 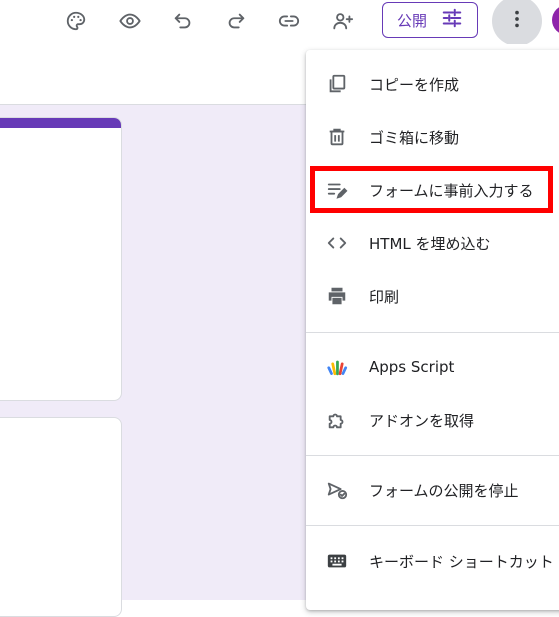 I want to click on menu-item-embed-html: HTML を埋め込む, so click(x=432, y=243).